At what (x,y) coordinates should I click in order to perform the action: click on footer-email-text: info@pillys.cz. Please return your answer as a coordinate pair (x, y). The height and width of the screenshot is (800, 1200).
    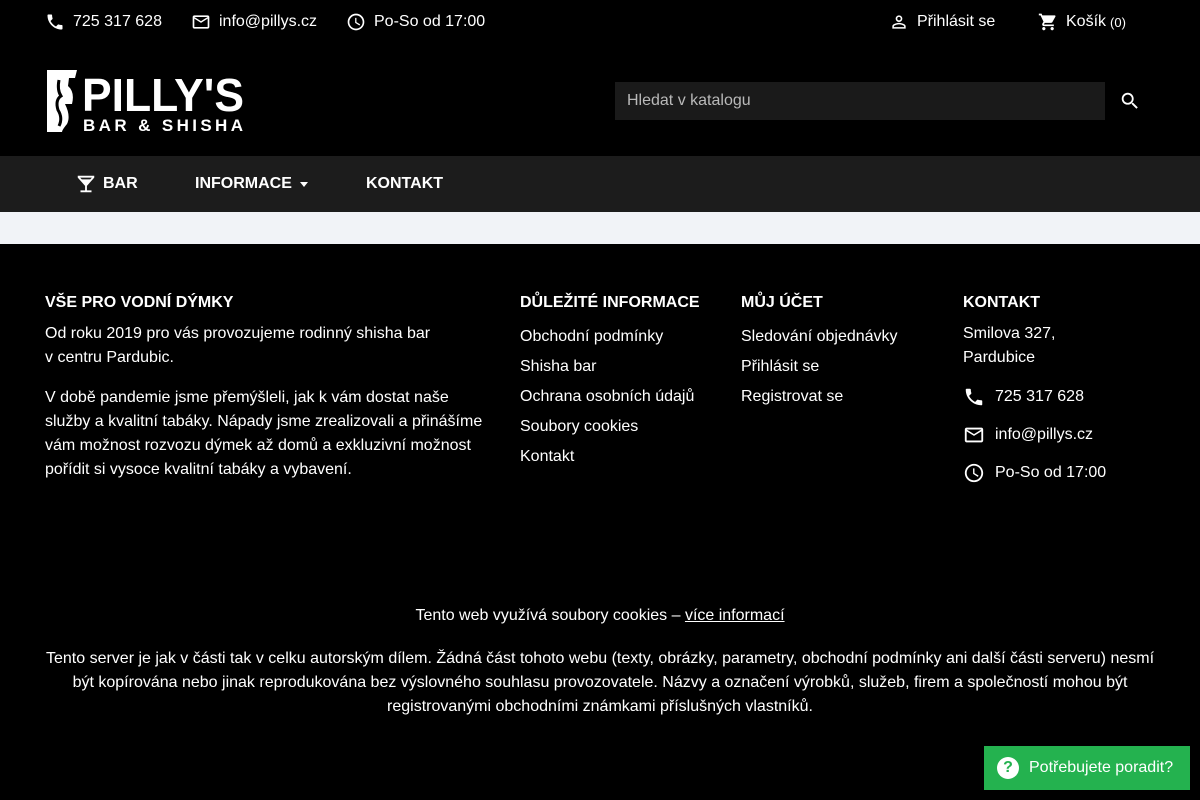
    Looking at the image, I should click on (1044, 434).